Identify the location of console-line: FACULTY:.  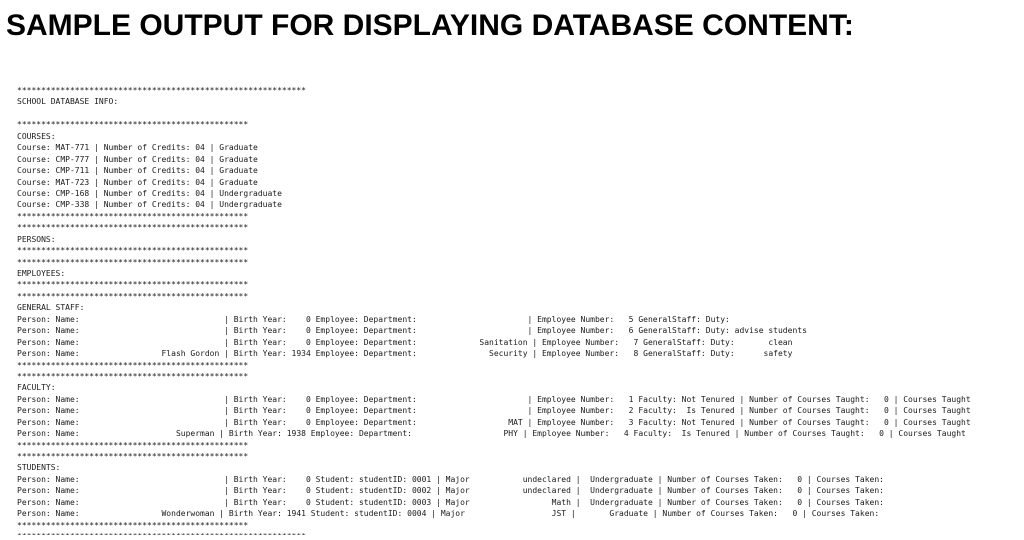
(36, 388).